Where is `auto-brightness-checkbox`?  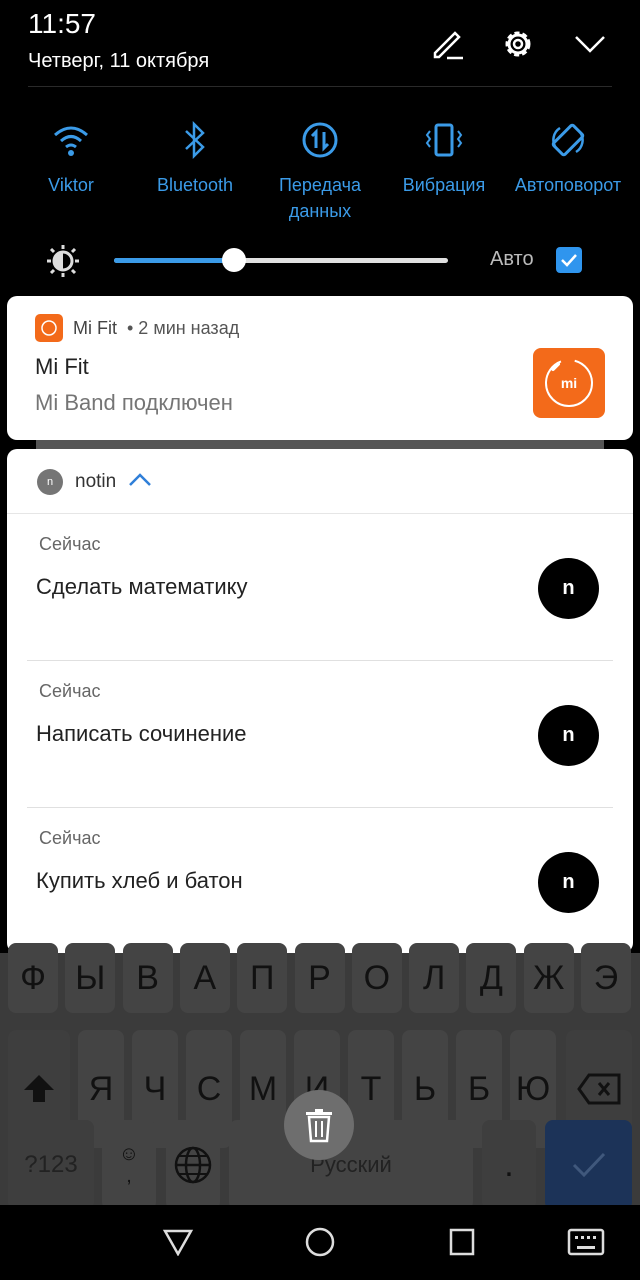 auto-brightness-checkbox is located at coordinates (569, 260).